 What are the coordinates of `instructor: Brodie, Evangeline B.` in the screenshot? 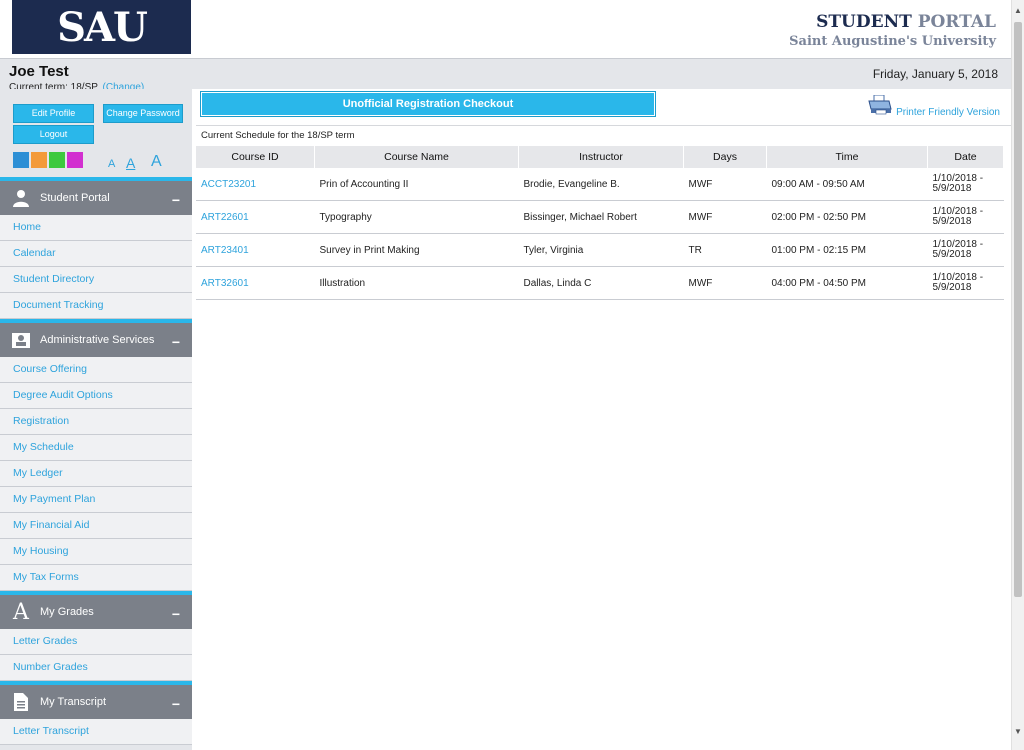 It's located at (601, 184).